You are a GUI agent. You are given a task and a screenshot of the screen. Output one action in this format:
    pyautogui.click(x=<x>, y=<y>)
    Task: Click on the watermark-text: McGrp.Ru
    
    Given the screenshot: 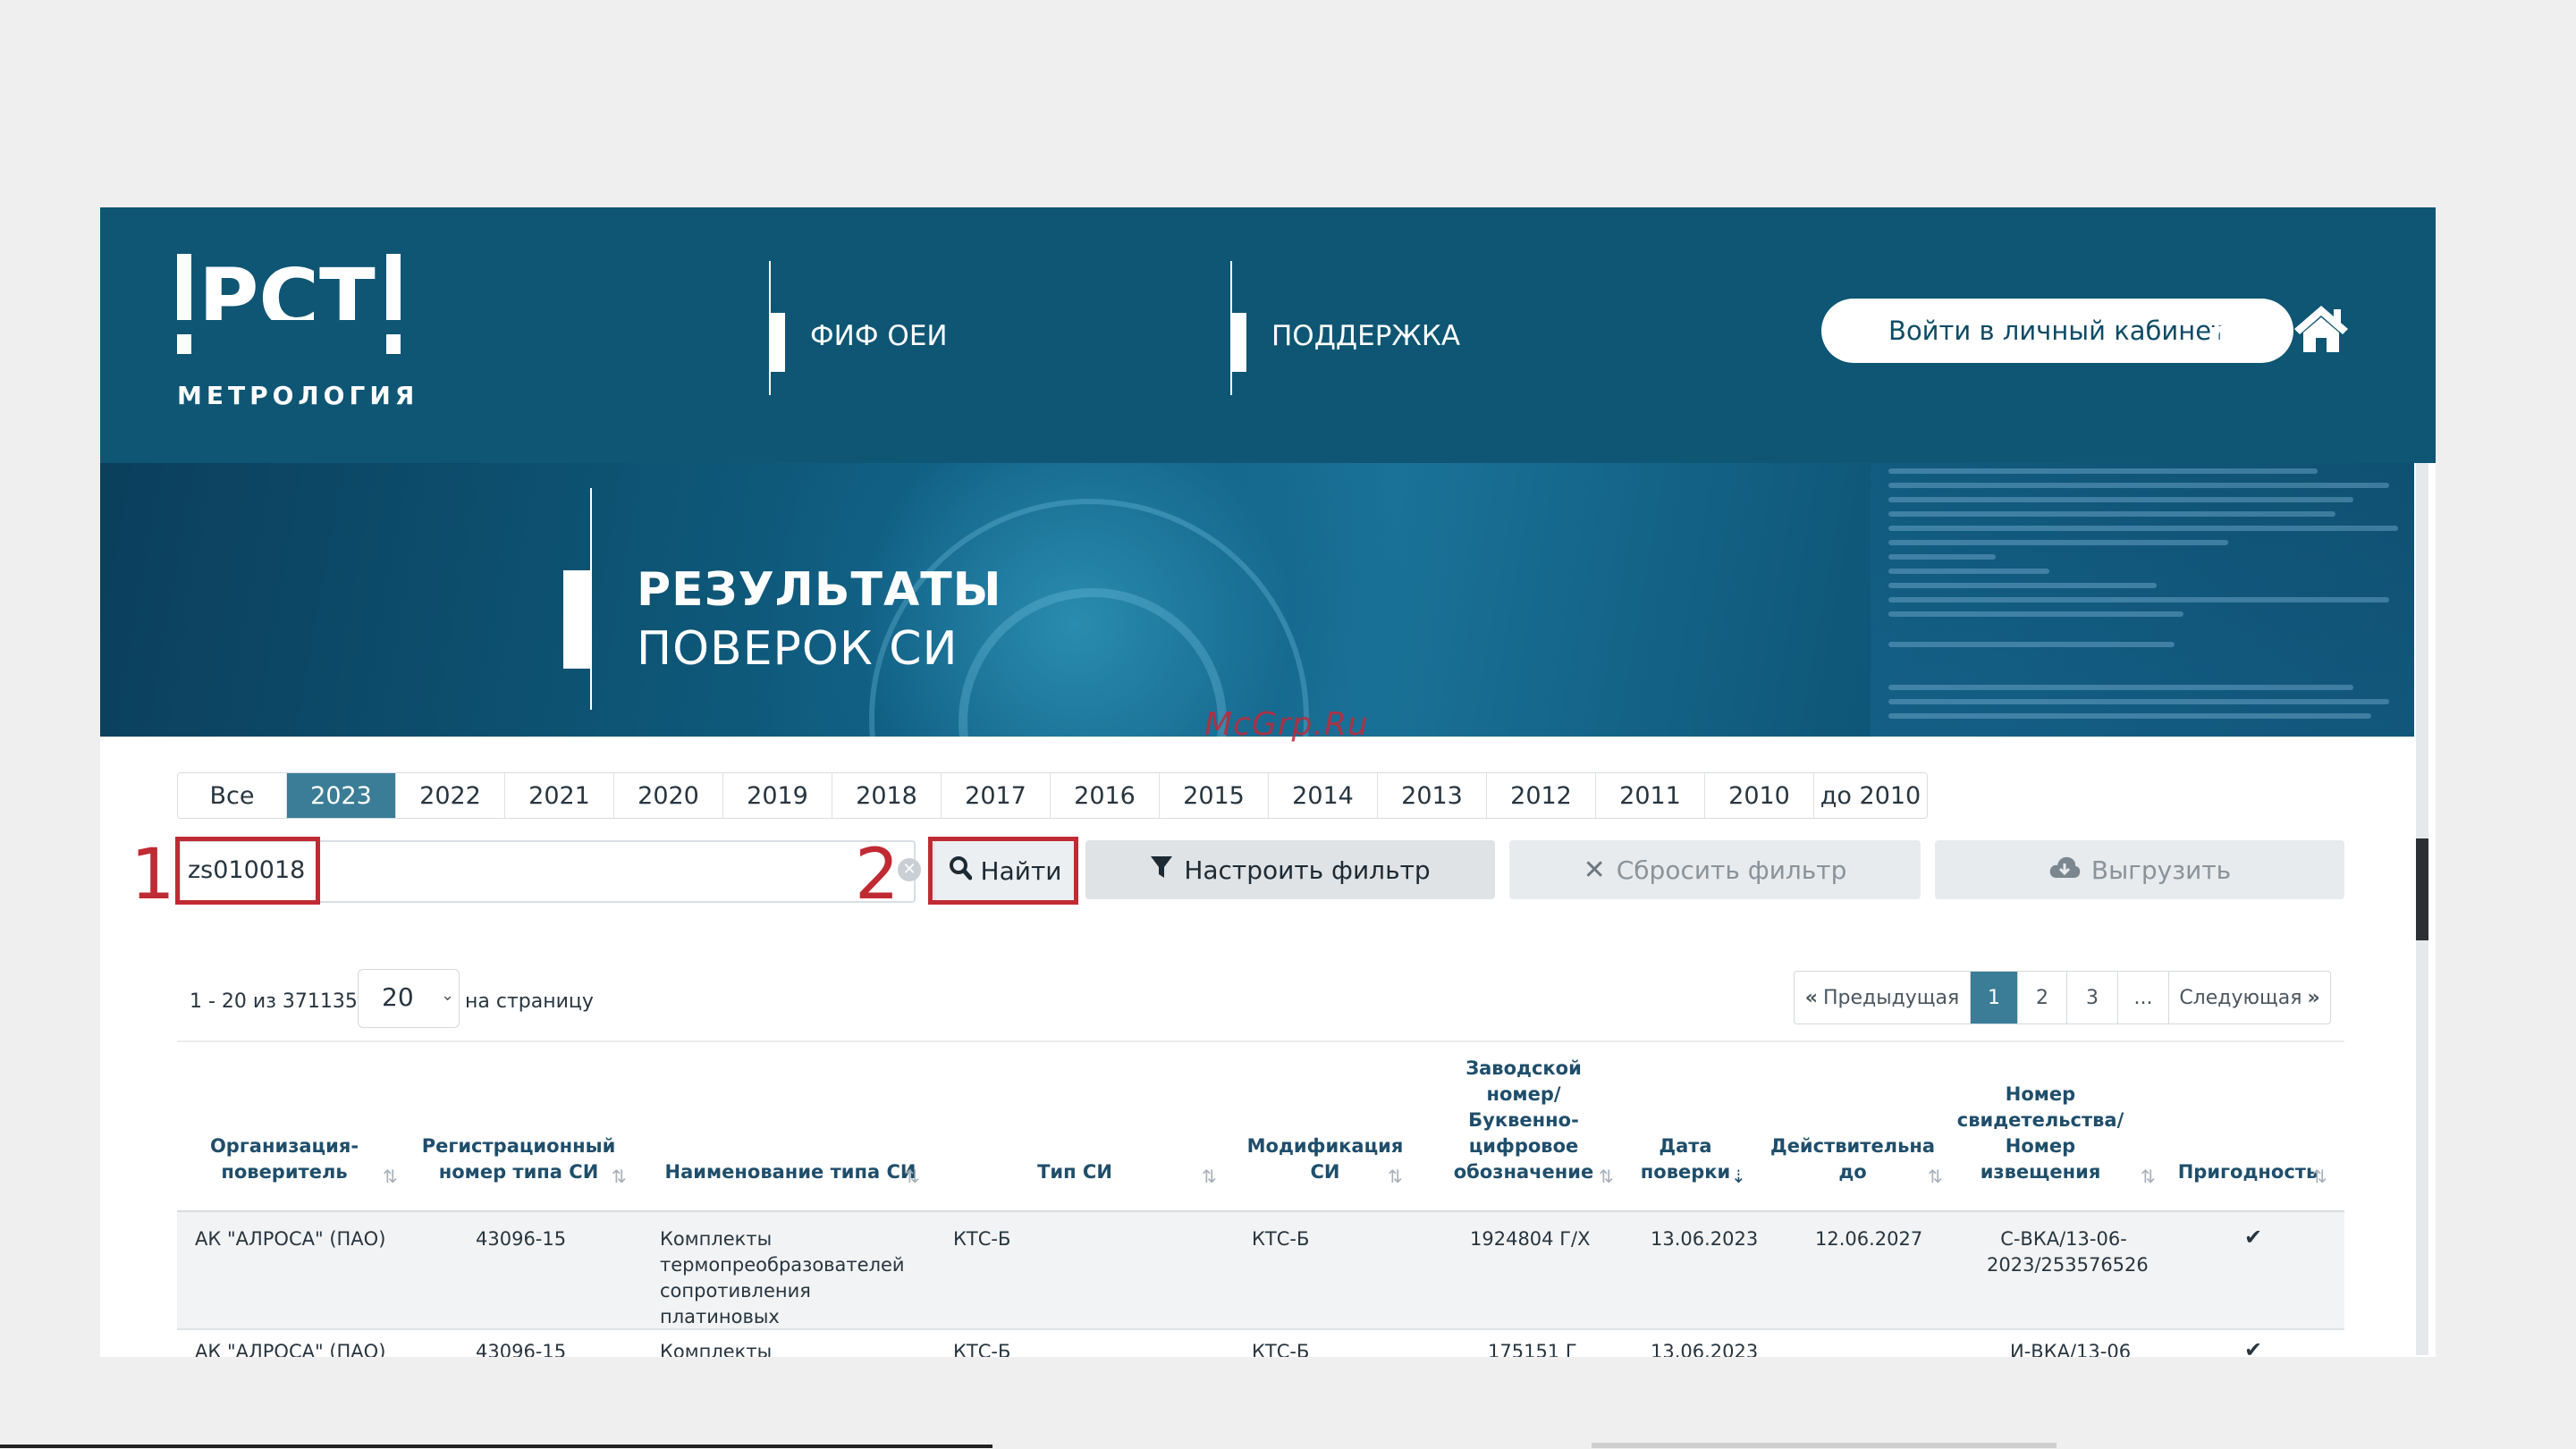 What is the action you would take?
    pyautogui.click(x=1286, y=724)
    